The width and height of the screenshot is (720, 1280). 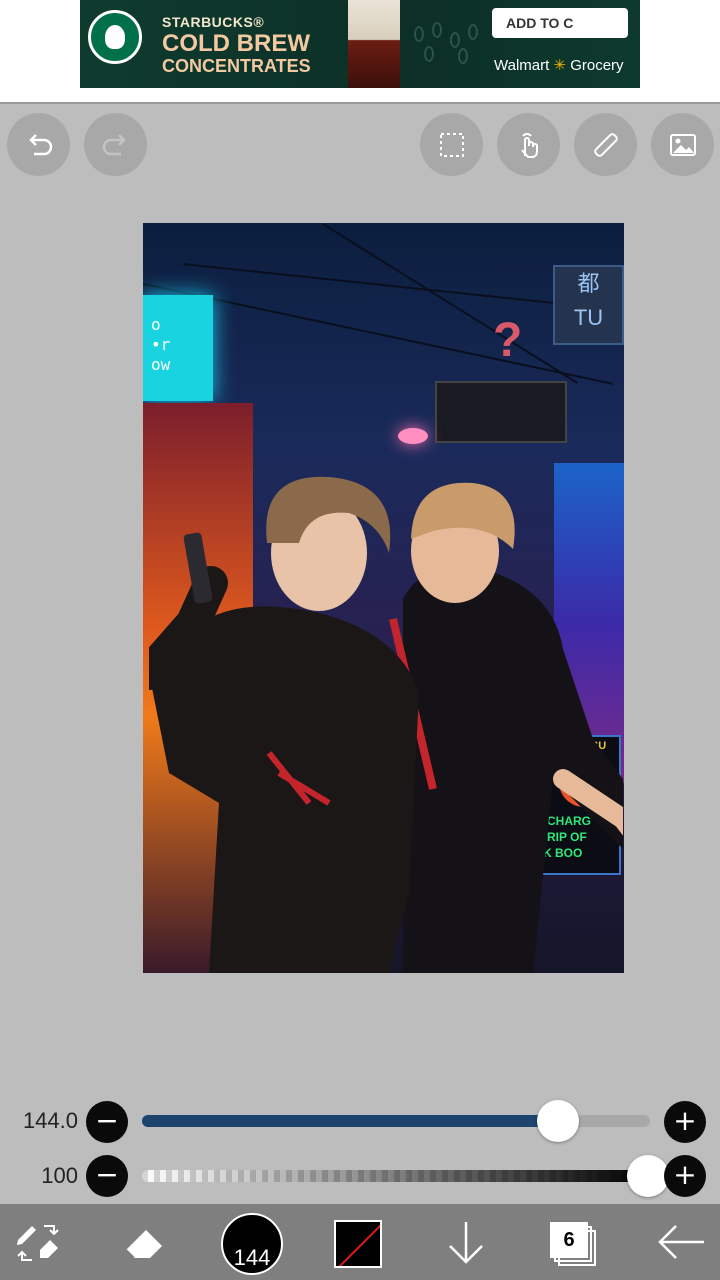 I want to click on arrow-down-icon, so click(x=466, y=1243).